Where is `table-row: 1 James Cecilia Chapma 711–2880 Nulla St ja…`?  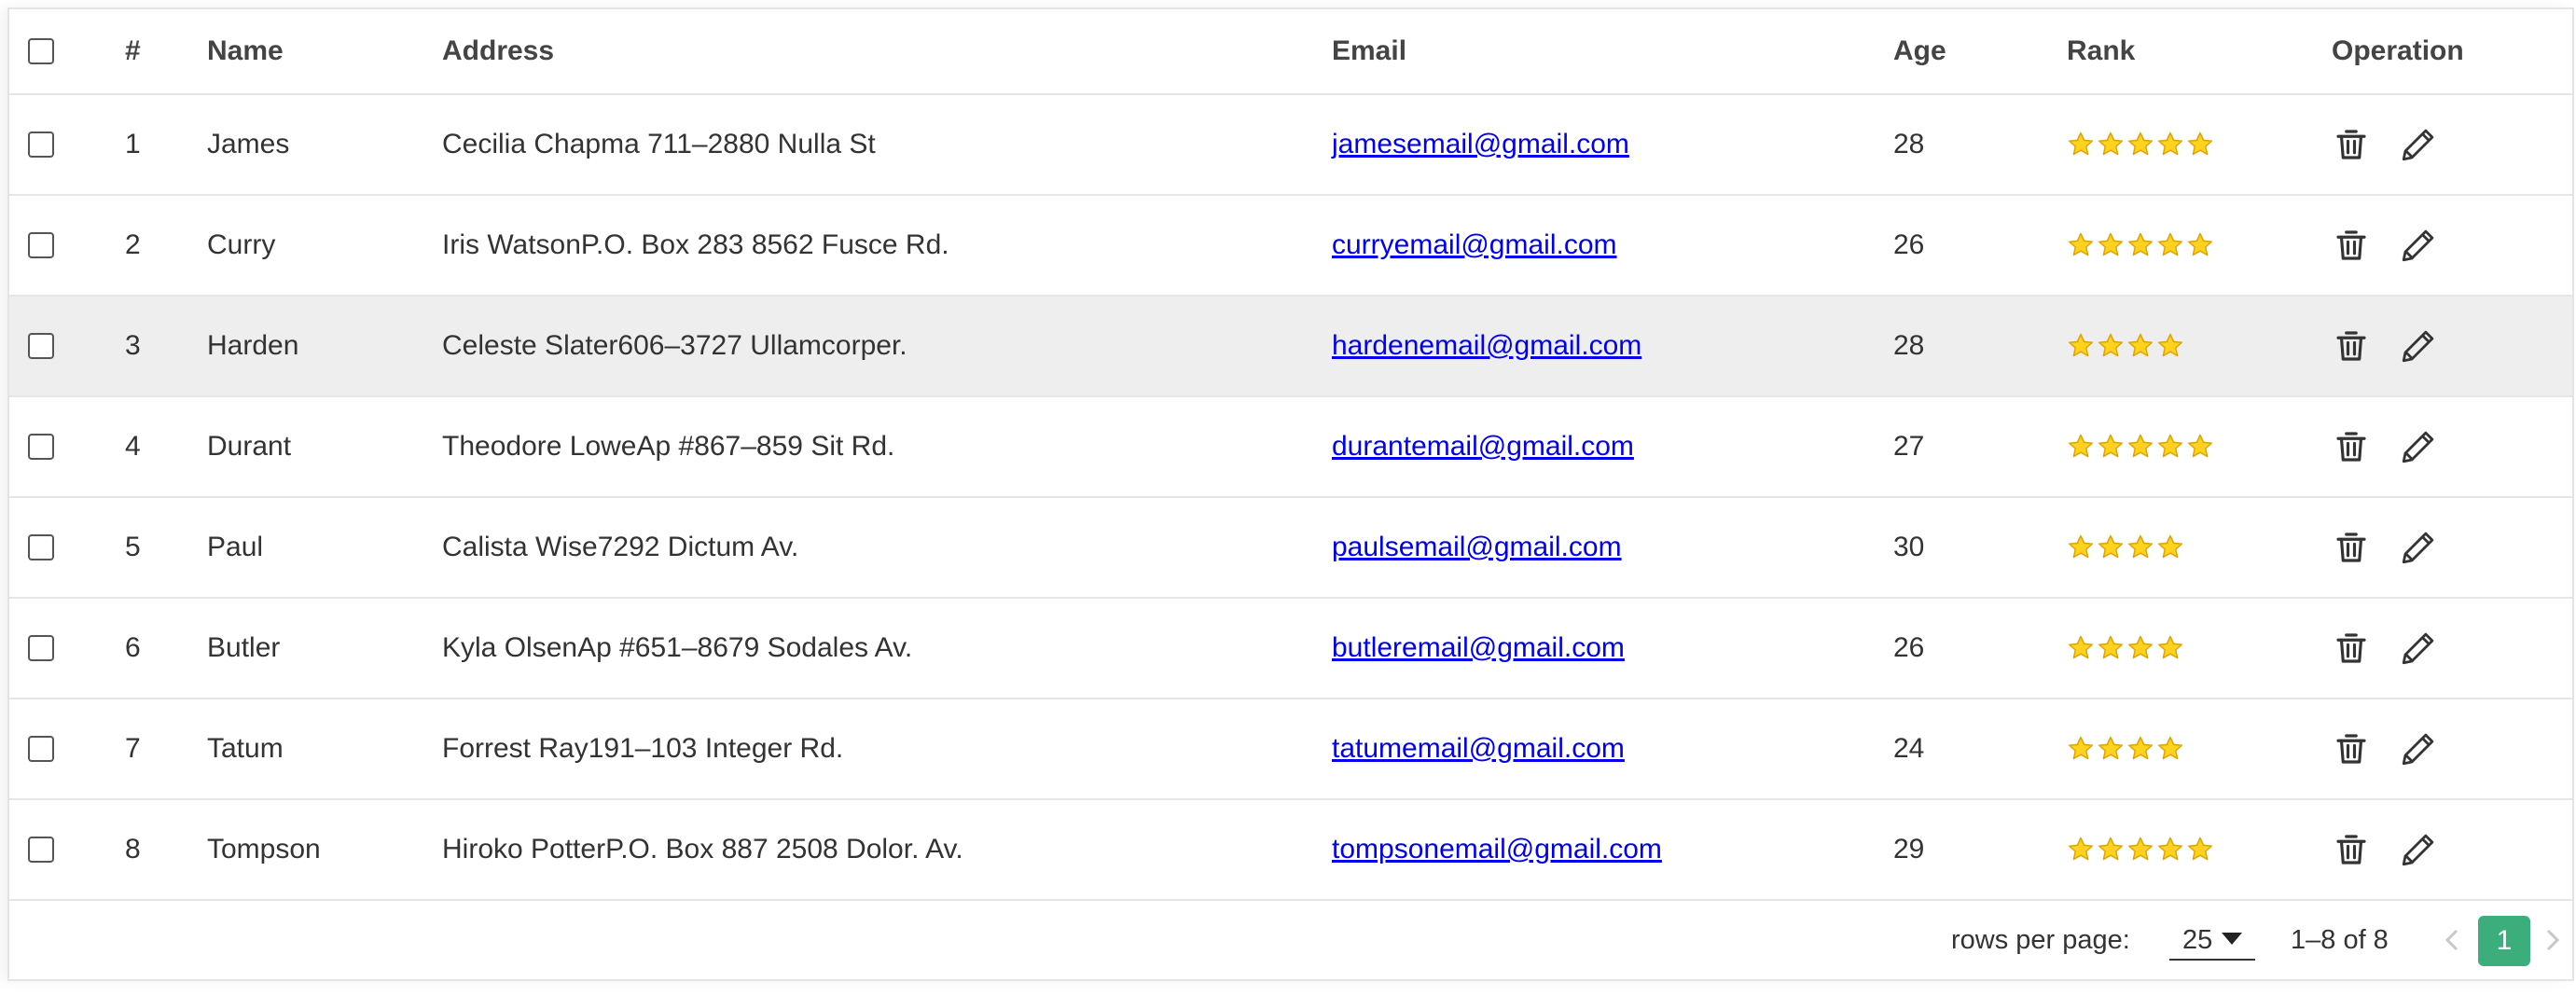
table-row: 1 James Cecilia Chapma 711–2880 Nulla St ja… is located at coordinates (1290, 145).